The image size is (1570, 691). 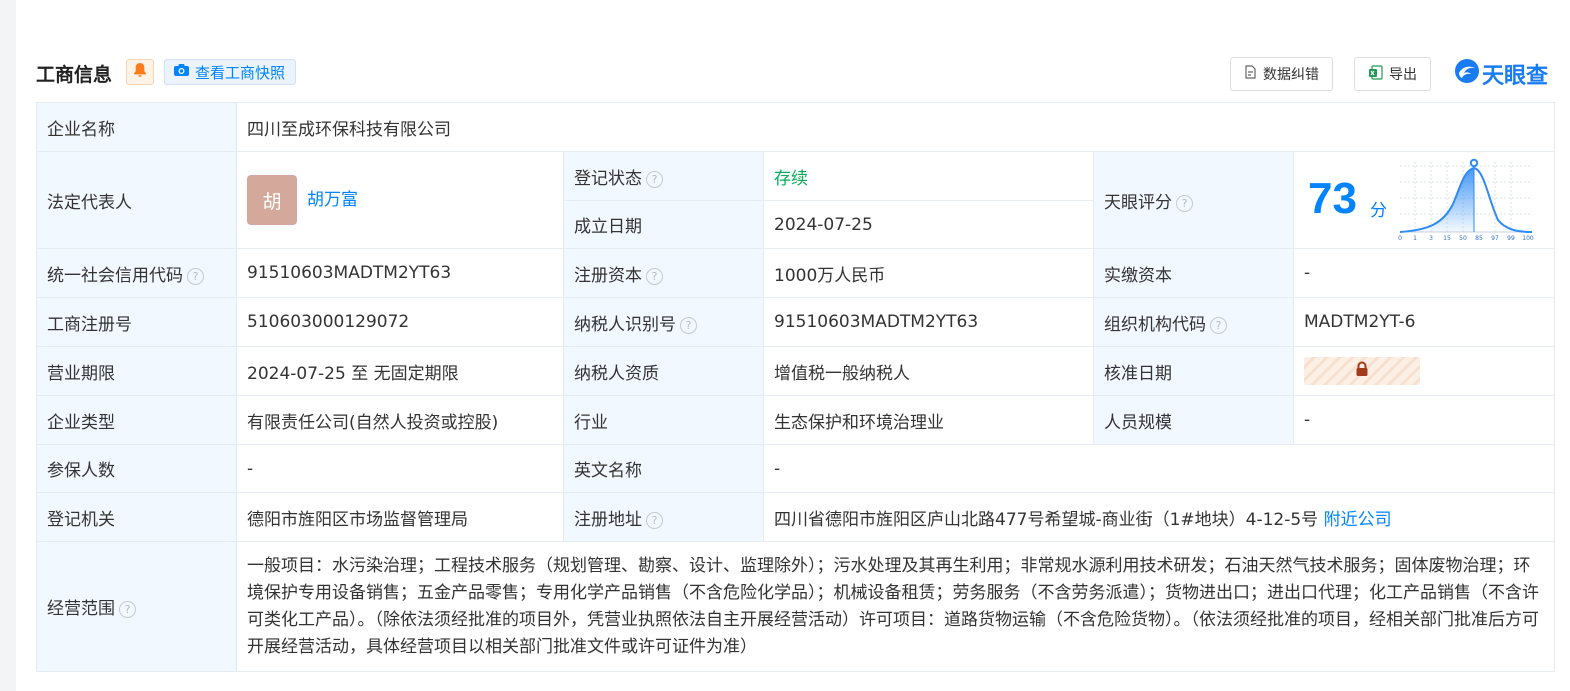 I want to click on scope-label: 经营范围, so click(x=81, y=609).